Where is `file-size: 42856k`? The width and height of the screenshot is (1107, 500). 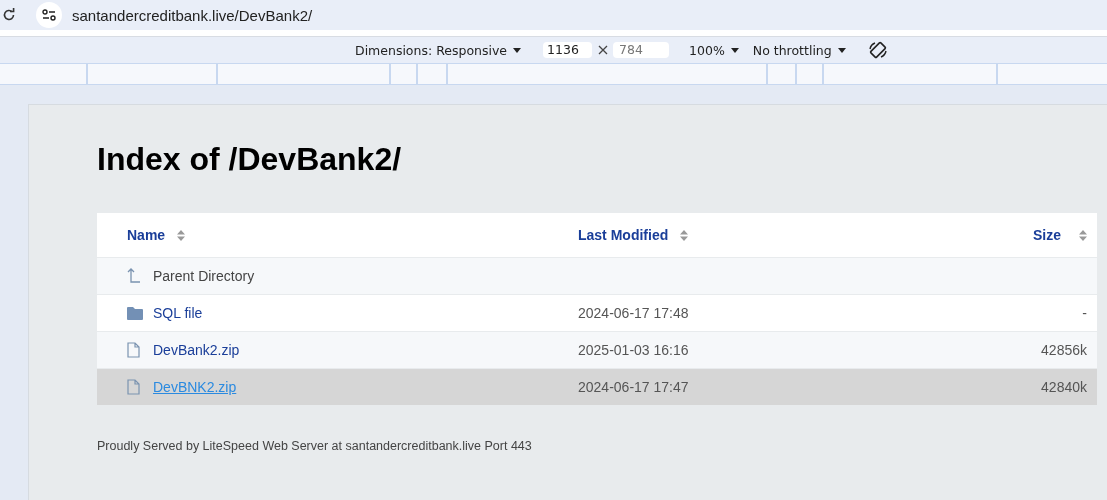
file-size: 42856k is located at coordinates (1064, 350).